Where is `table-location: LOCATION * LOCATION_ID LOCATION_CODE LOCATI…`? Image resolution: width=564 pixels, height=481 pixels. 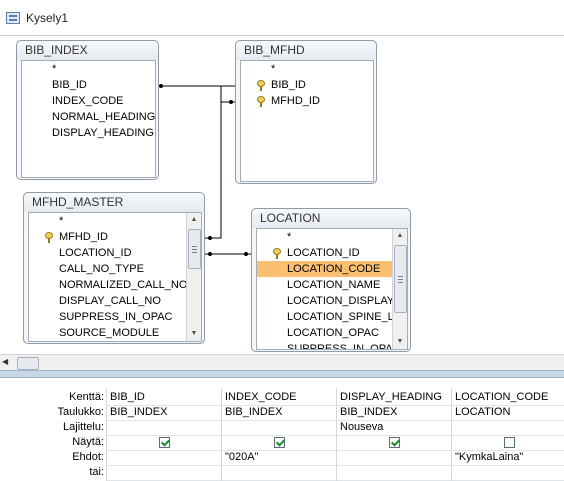 table-location: LOCATION * LOCATION_ID LOCATION_CODE LOCATI… is located at coordinates (331, 280).